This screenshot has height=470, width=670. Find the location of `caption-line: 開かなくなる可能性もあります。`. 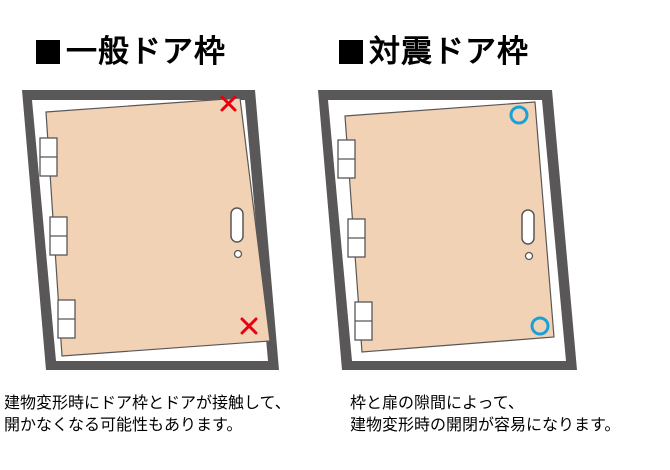

caption-line: 開かなくなる可能性もあります。 is located at coordinates (123, 424).